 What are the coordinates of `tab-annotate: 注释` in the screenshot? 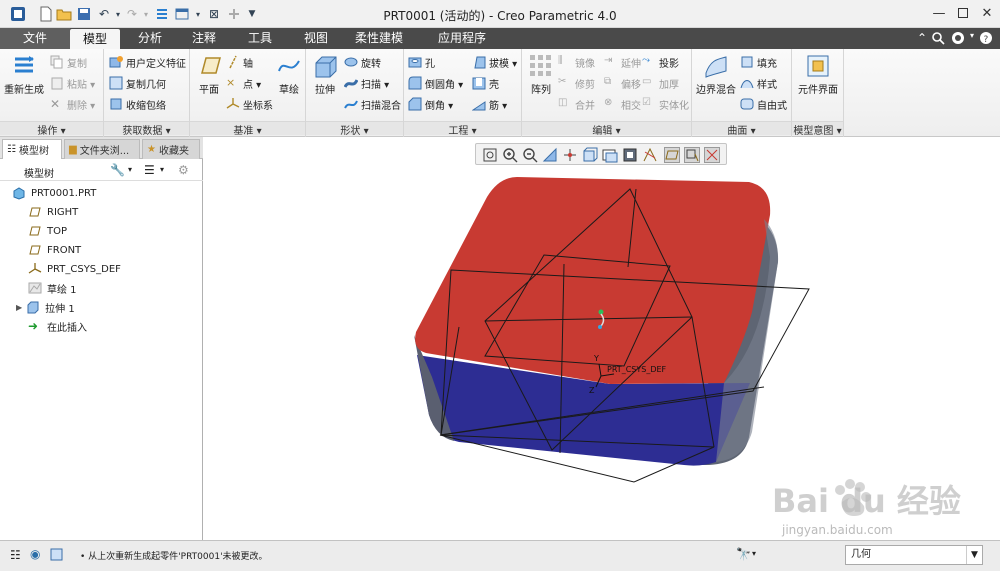 It's located at (204, 38).